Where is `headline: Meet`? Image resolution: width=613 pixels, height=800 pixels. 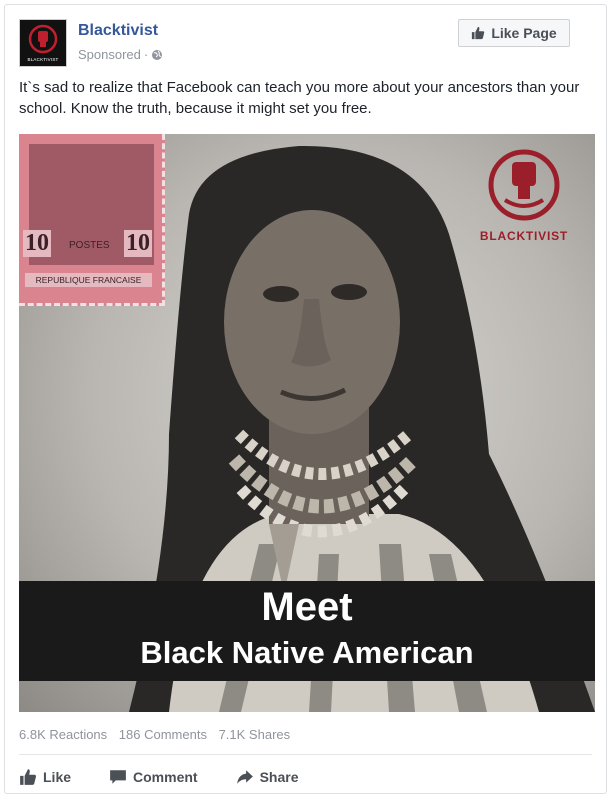
headline: Meet is located at coordinates (307, 607).